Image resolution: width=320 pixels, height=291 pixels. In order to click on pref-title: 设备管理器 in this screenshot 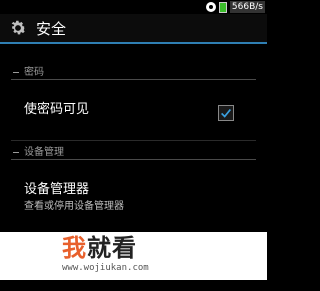, I will do `click(57, 189)`.